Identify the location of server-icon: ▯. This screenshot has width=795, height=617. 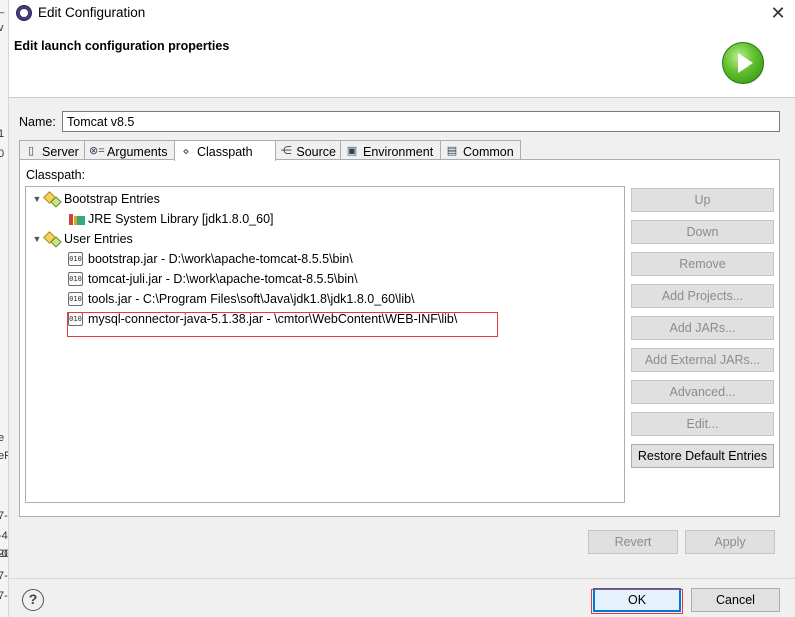
(31, 151).